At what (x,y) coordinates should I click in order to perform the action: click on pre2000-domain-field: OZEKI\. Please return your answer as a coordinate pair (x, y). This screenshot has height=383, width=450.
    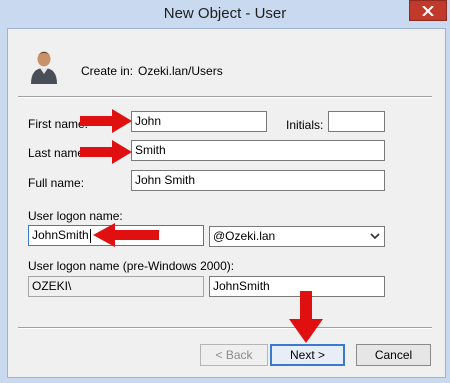
    Looking at the image, I should click on (116, 286).